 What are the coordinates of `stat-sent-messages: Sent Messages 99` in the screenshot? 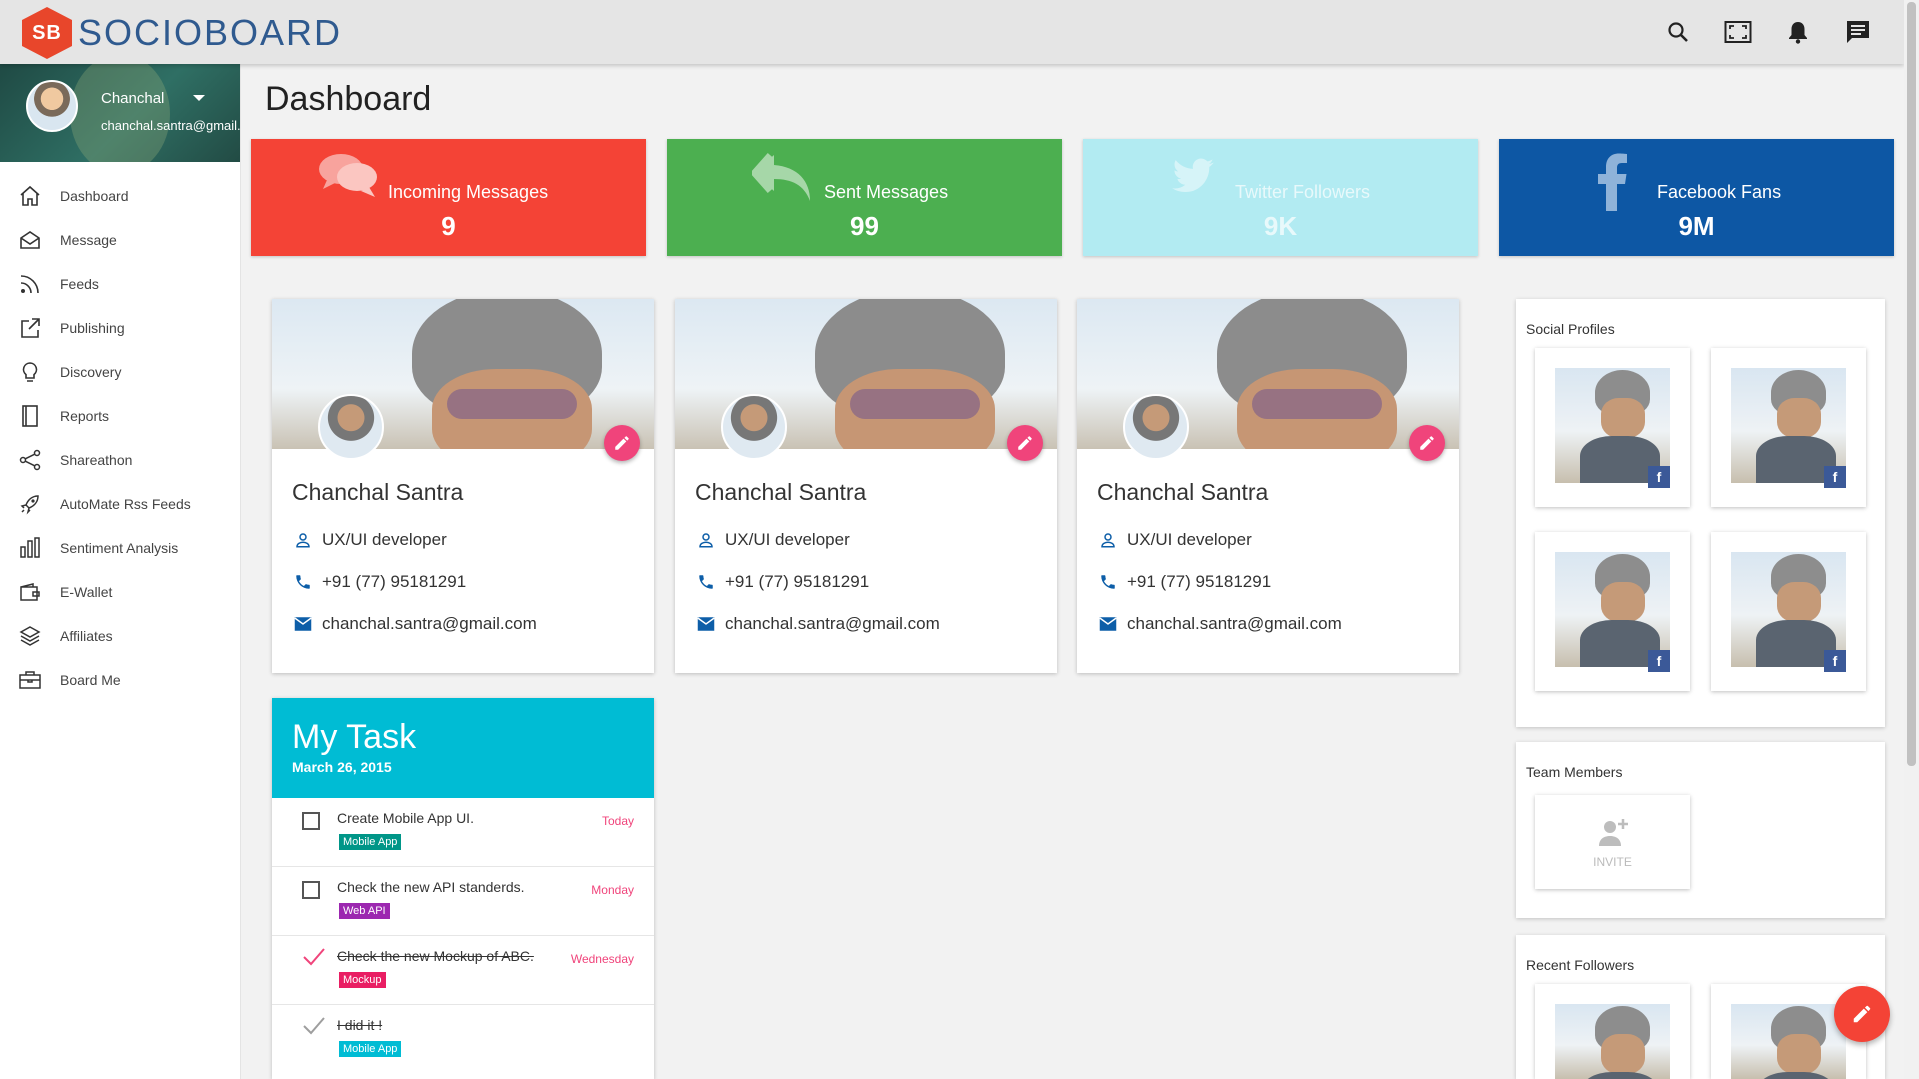 It's located at (864, 197).